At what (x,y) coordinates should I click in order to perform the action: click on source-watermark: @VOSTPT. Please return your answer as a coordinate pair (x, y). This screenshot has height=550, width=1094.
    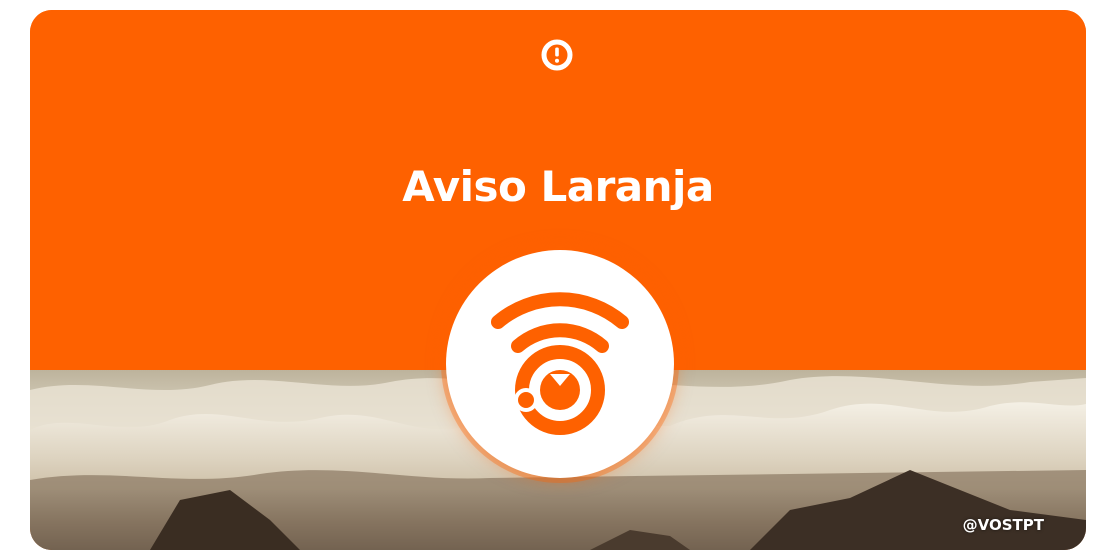
    Looking at the image, I should click on (1003, 525).